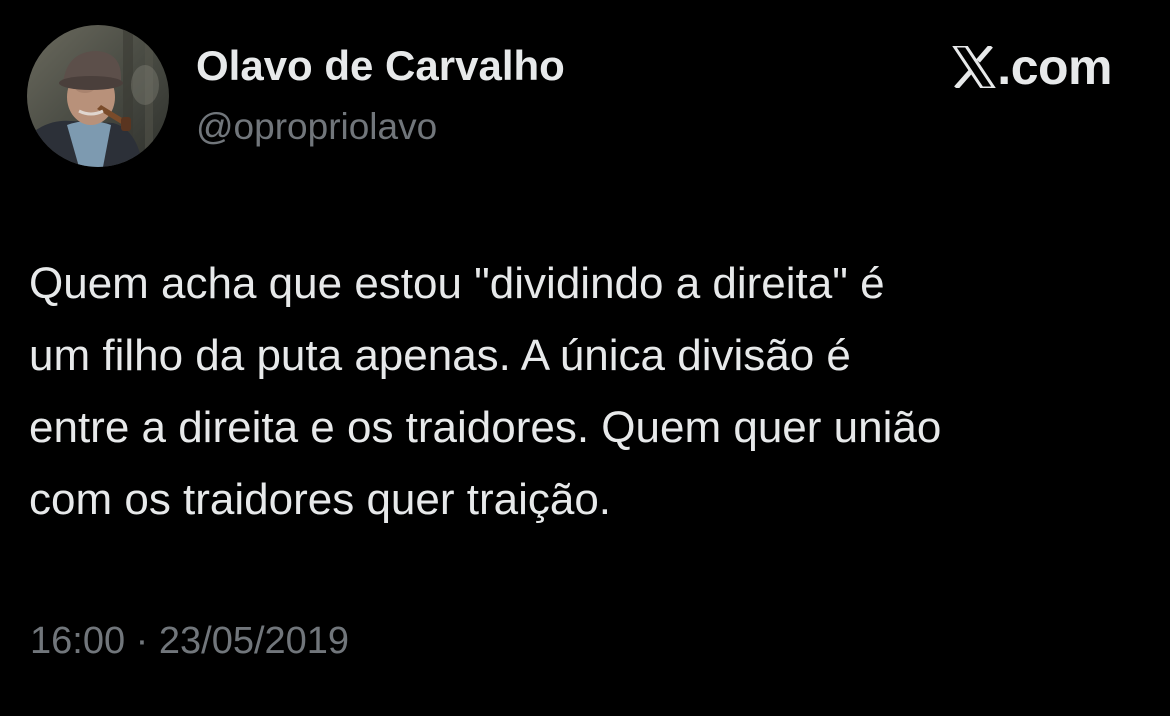 The image size is (1170, 716). I want to click on tweet-time: 16:00, so click(78, 641).